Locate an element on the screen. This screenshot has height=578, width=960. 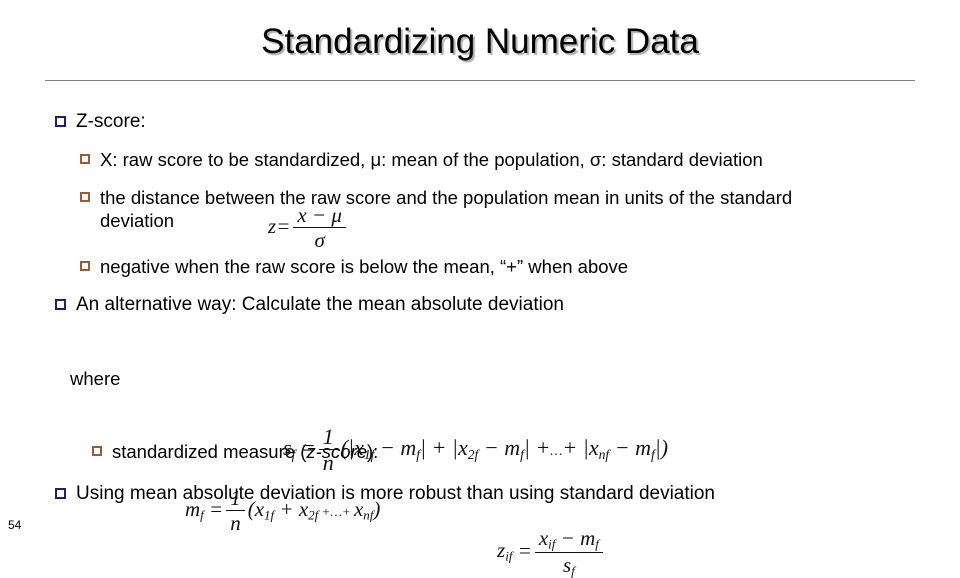
equation-mad-lhs-symbol: s is located at coordinates (287, 448).